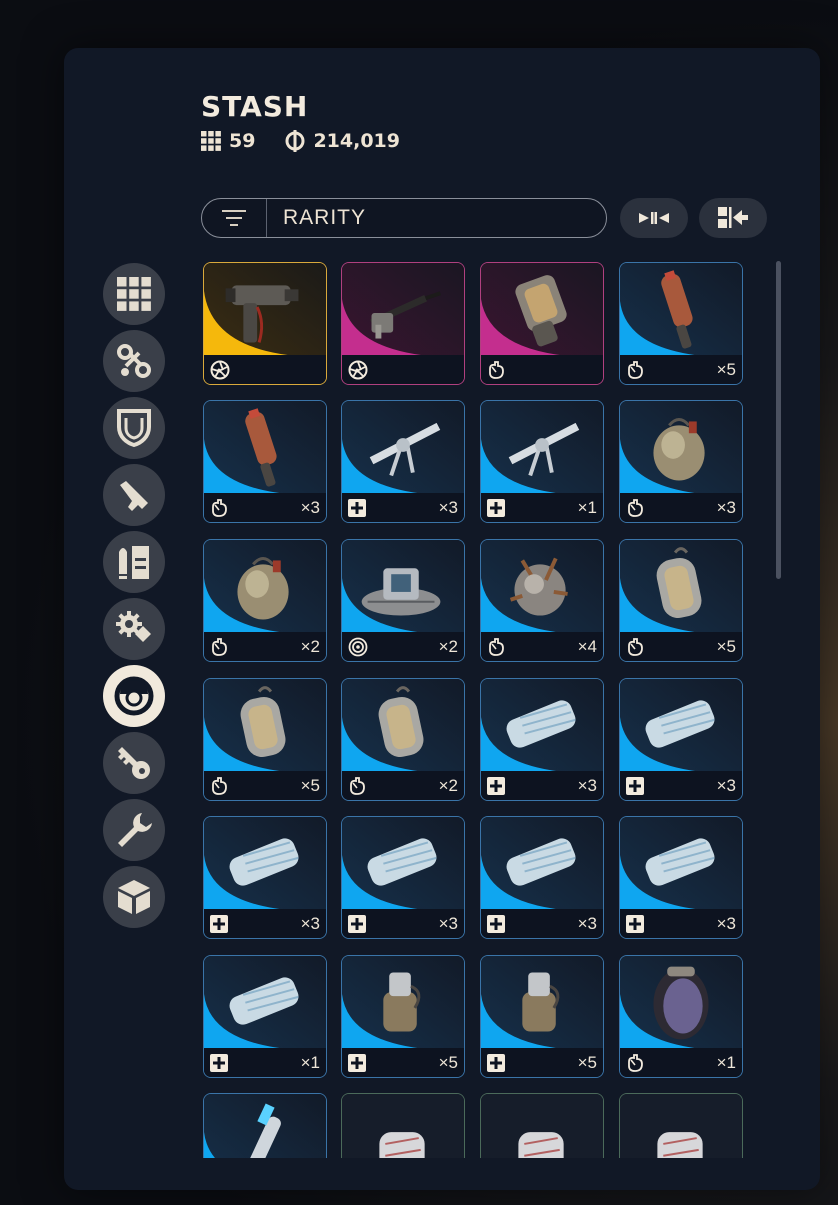  I want to click on item-slot-grappling-hook, so click(403, 323).